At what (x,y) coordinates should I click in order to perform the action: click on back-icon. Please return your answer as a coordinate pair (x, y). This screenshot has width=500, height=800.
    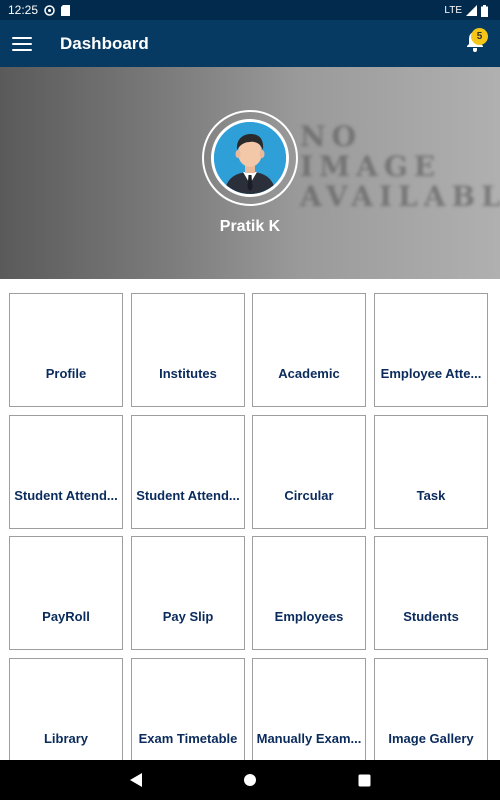
    Looking at the image, I should click on (136, 780).